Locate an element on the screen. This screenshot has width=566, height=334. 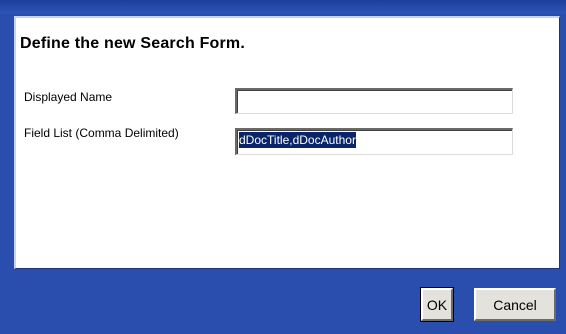
field-list-input: dDocTitle,dDocAuthor is located at coordinates (374, 141).